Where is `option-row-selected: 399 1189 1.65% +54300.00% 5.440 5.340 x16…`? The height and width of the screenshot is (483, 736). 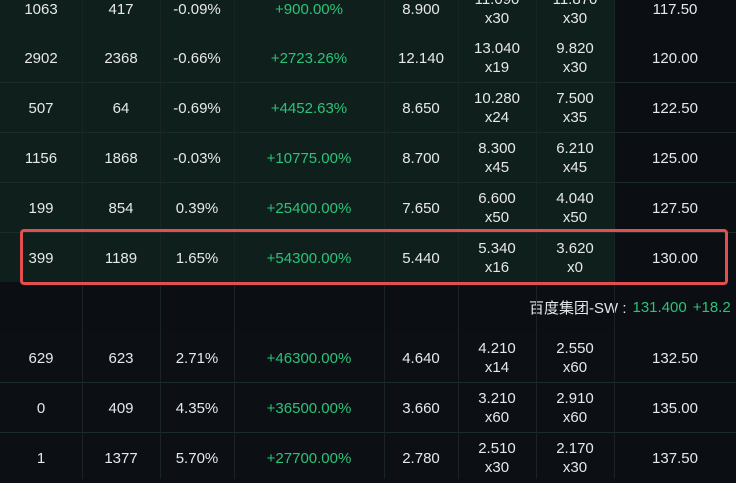 option-row-selected: 399 1189 1.65% +54300.00% 5.440 5.340 x16… is located at coordinates (368, 258).